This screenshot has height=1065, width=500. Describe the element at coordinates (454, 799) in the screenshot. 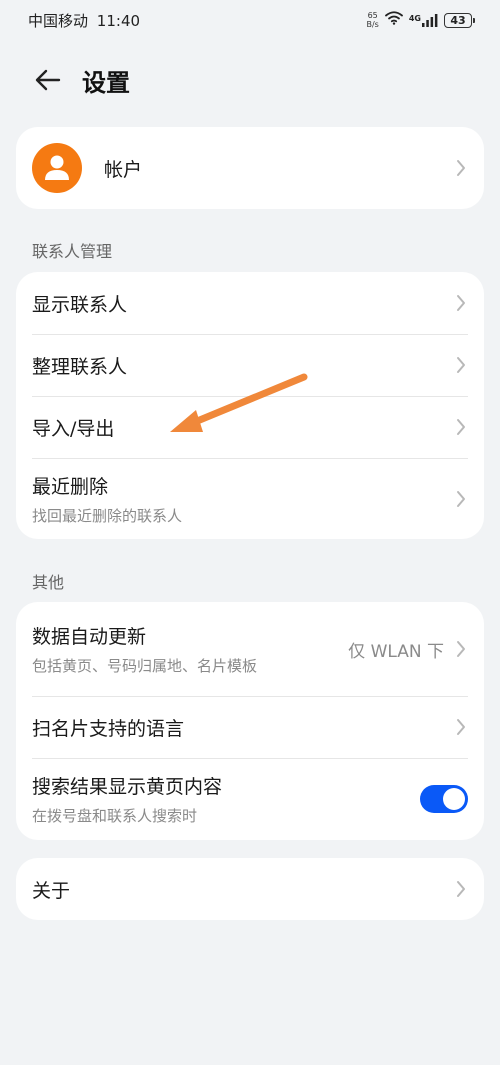

I see `toggle-knob` at that location.